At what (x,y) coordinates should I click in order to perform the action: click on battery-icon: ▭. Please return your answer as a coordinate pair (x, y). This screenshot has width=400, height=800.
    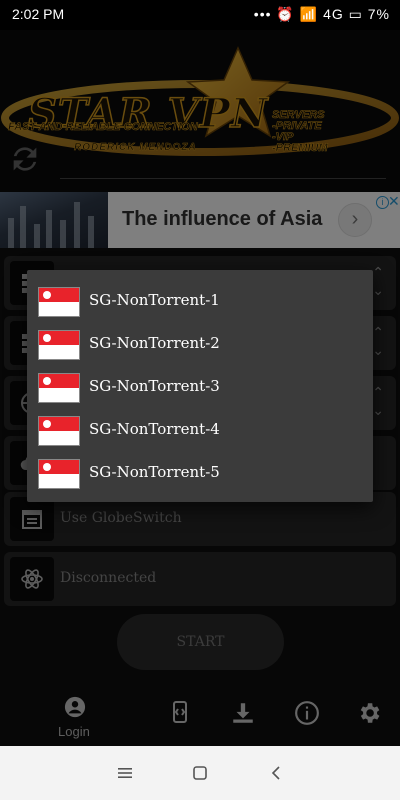
    Looking at the image, I should click on (355, 14).